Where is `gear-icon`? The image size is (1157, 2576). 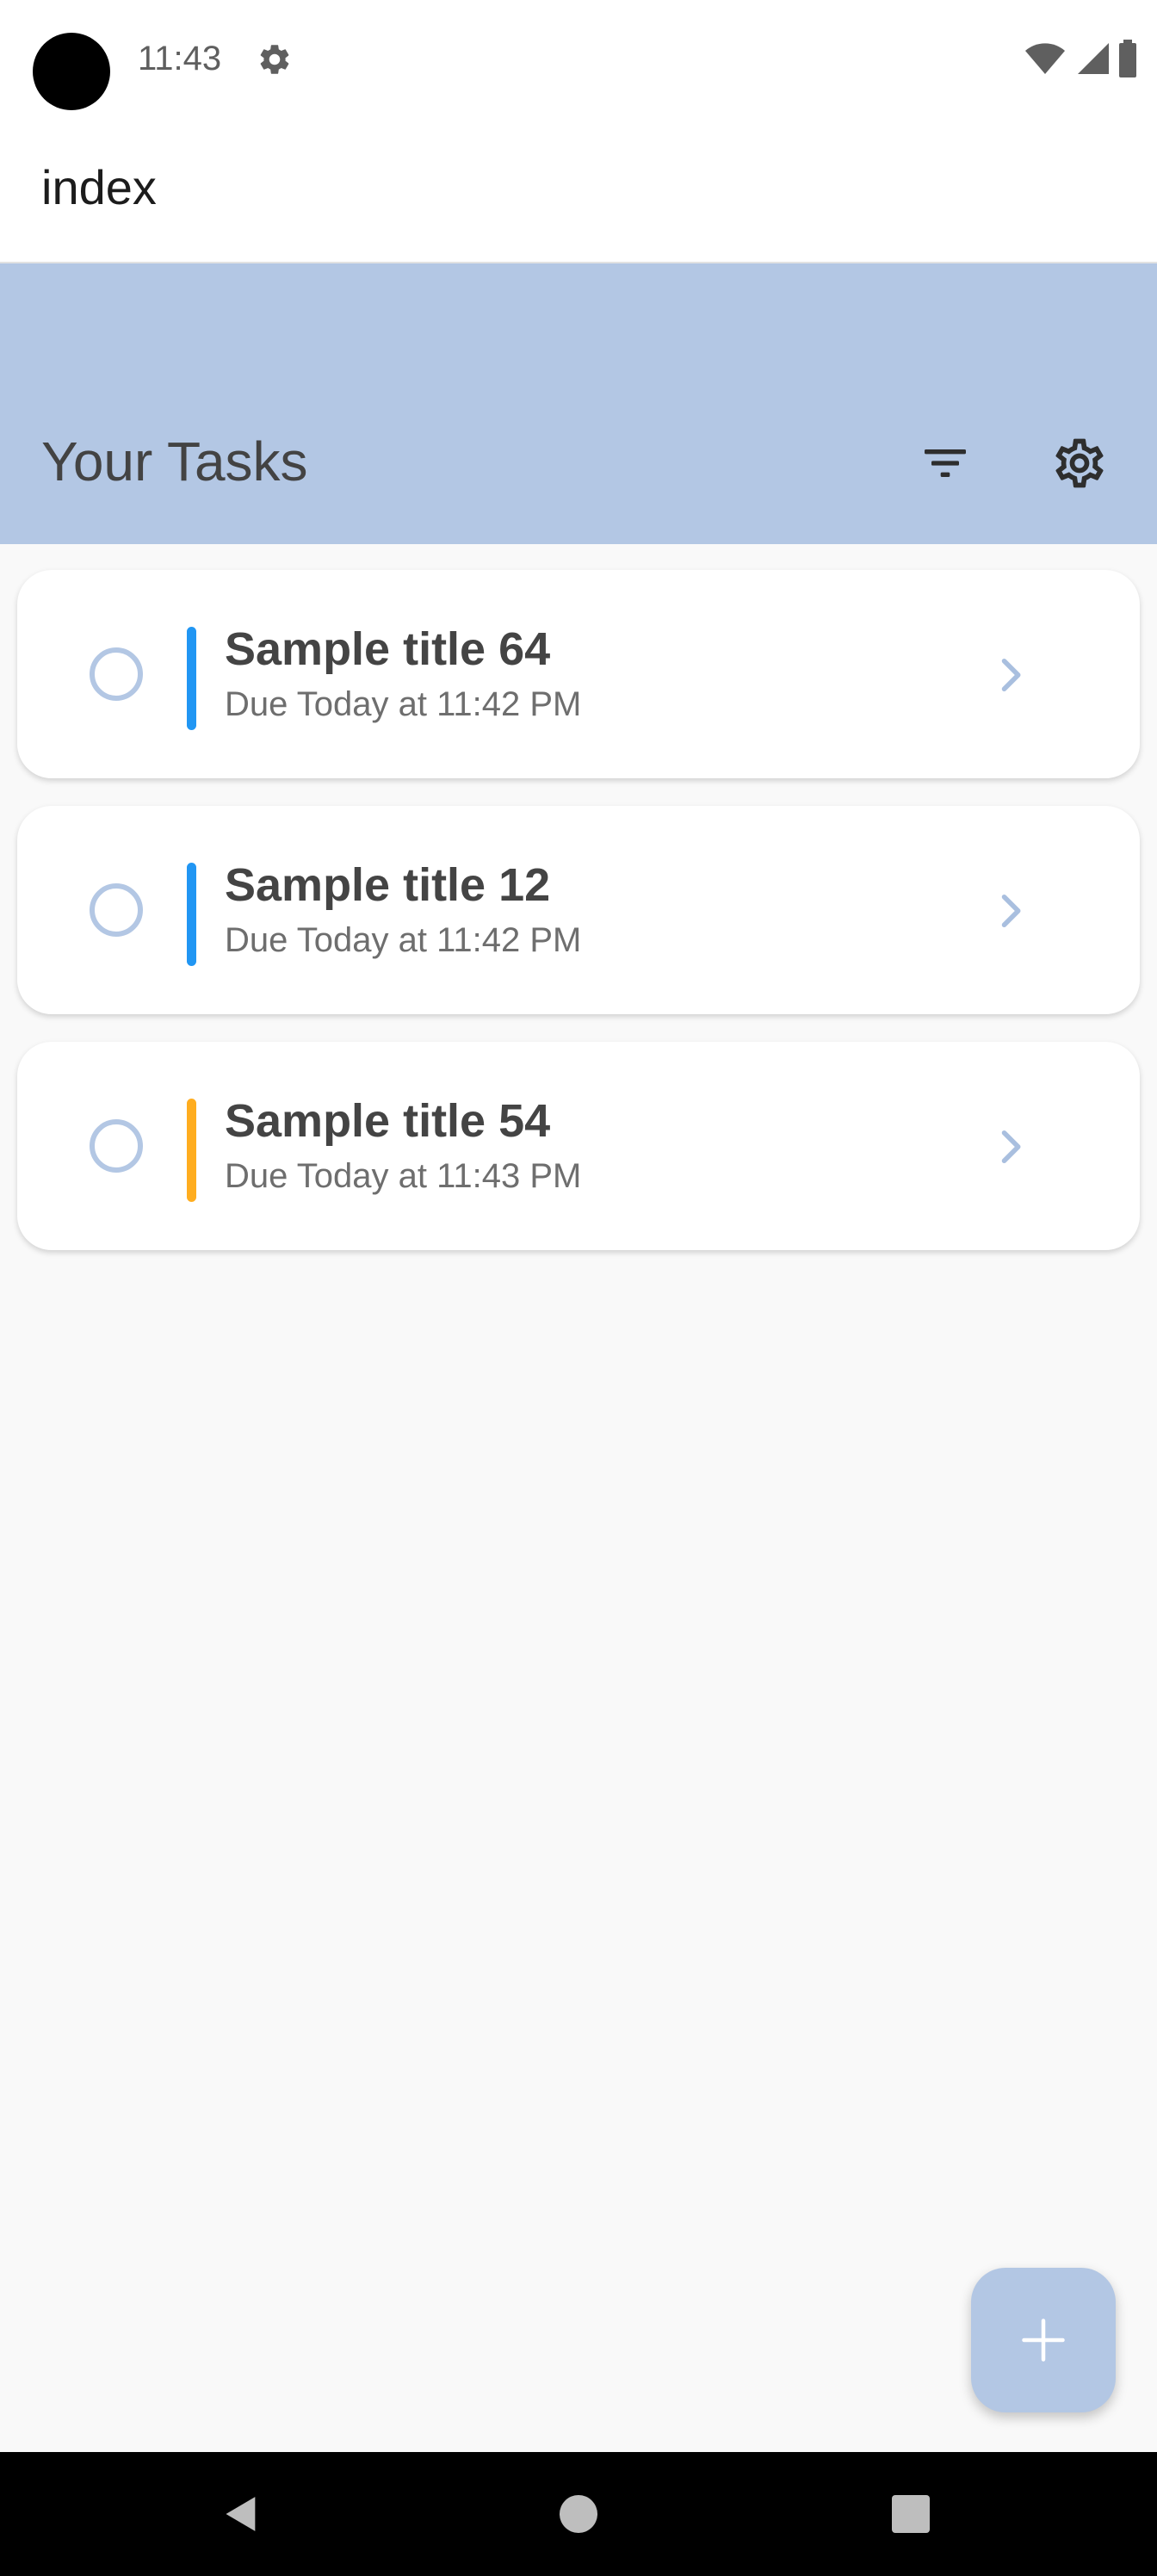
gear-icon is located at coordinates (274, 60).